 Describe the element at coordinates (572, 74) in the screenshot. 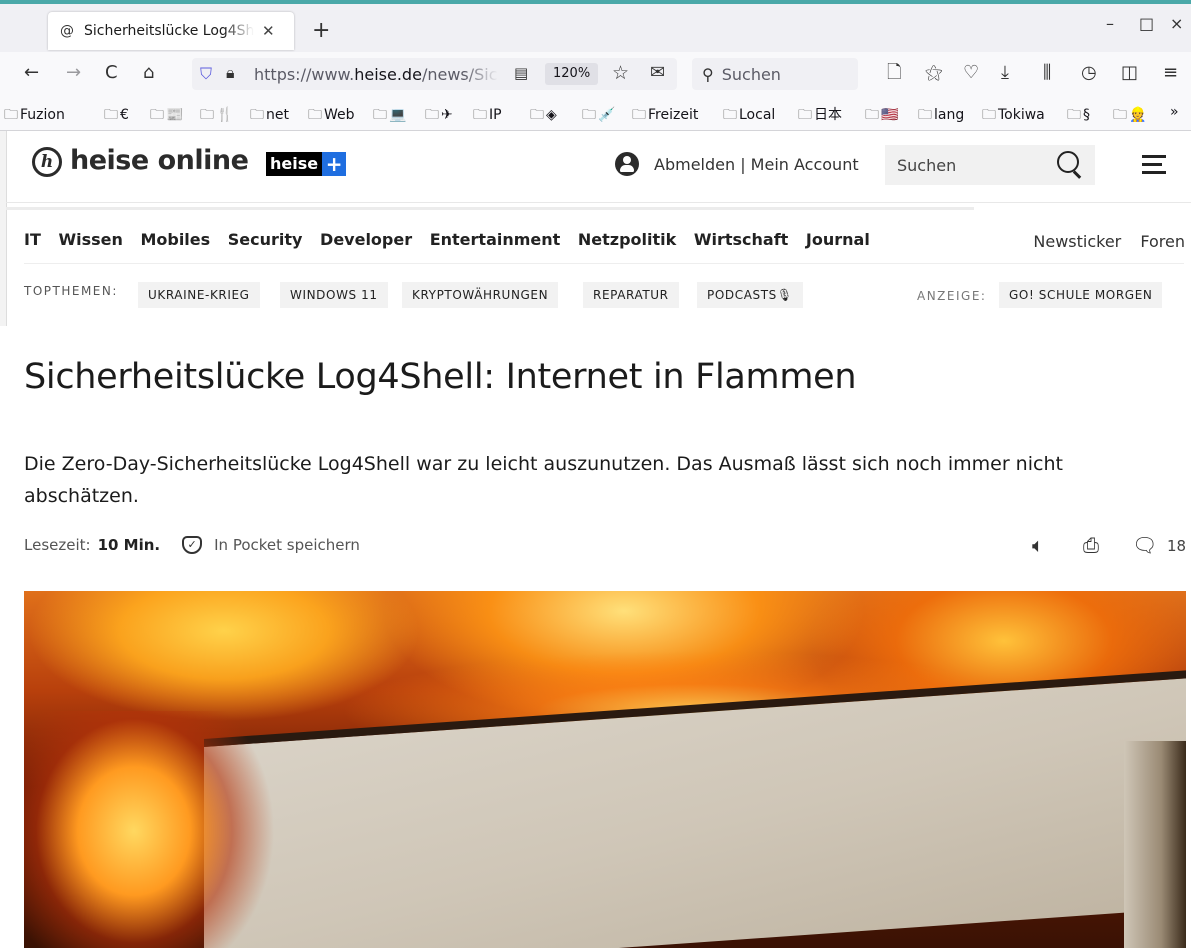

I see `zoom-level-badge: 120%` at that location.